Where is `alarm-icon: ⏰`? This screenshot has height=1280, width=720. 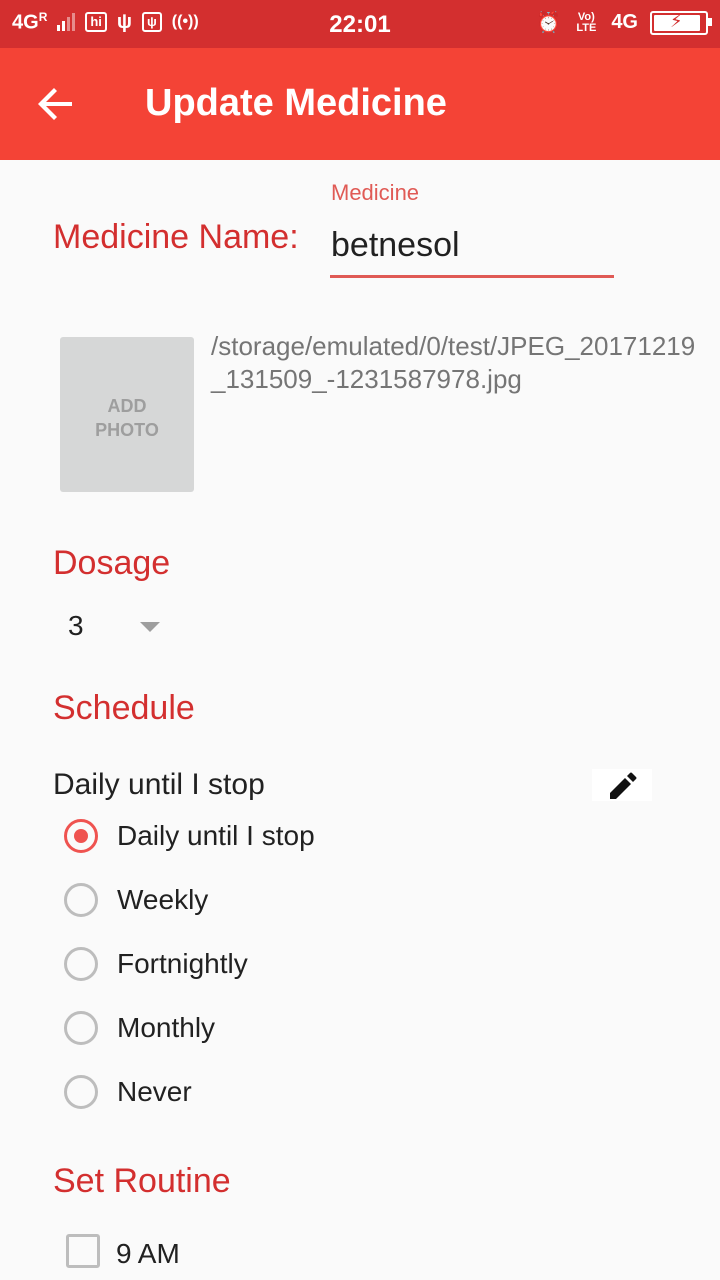 alarm-icon: ⏰ is located at coordinates (549, 23).